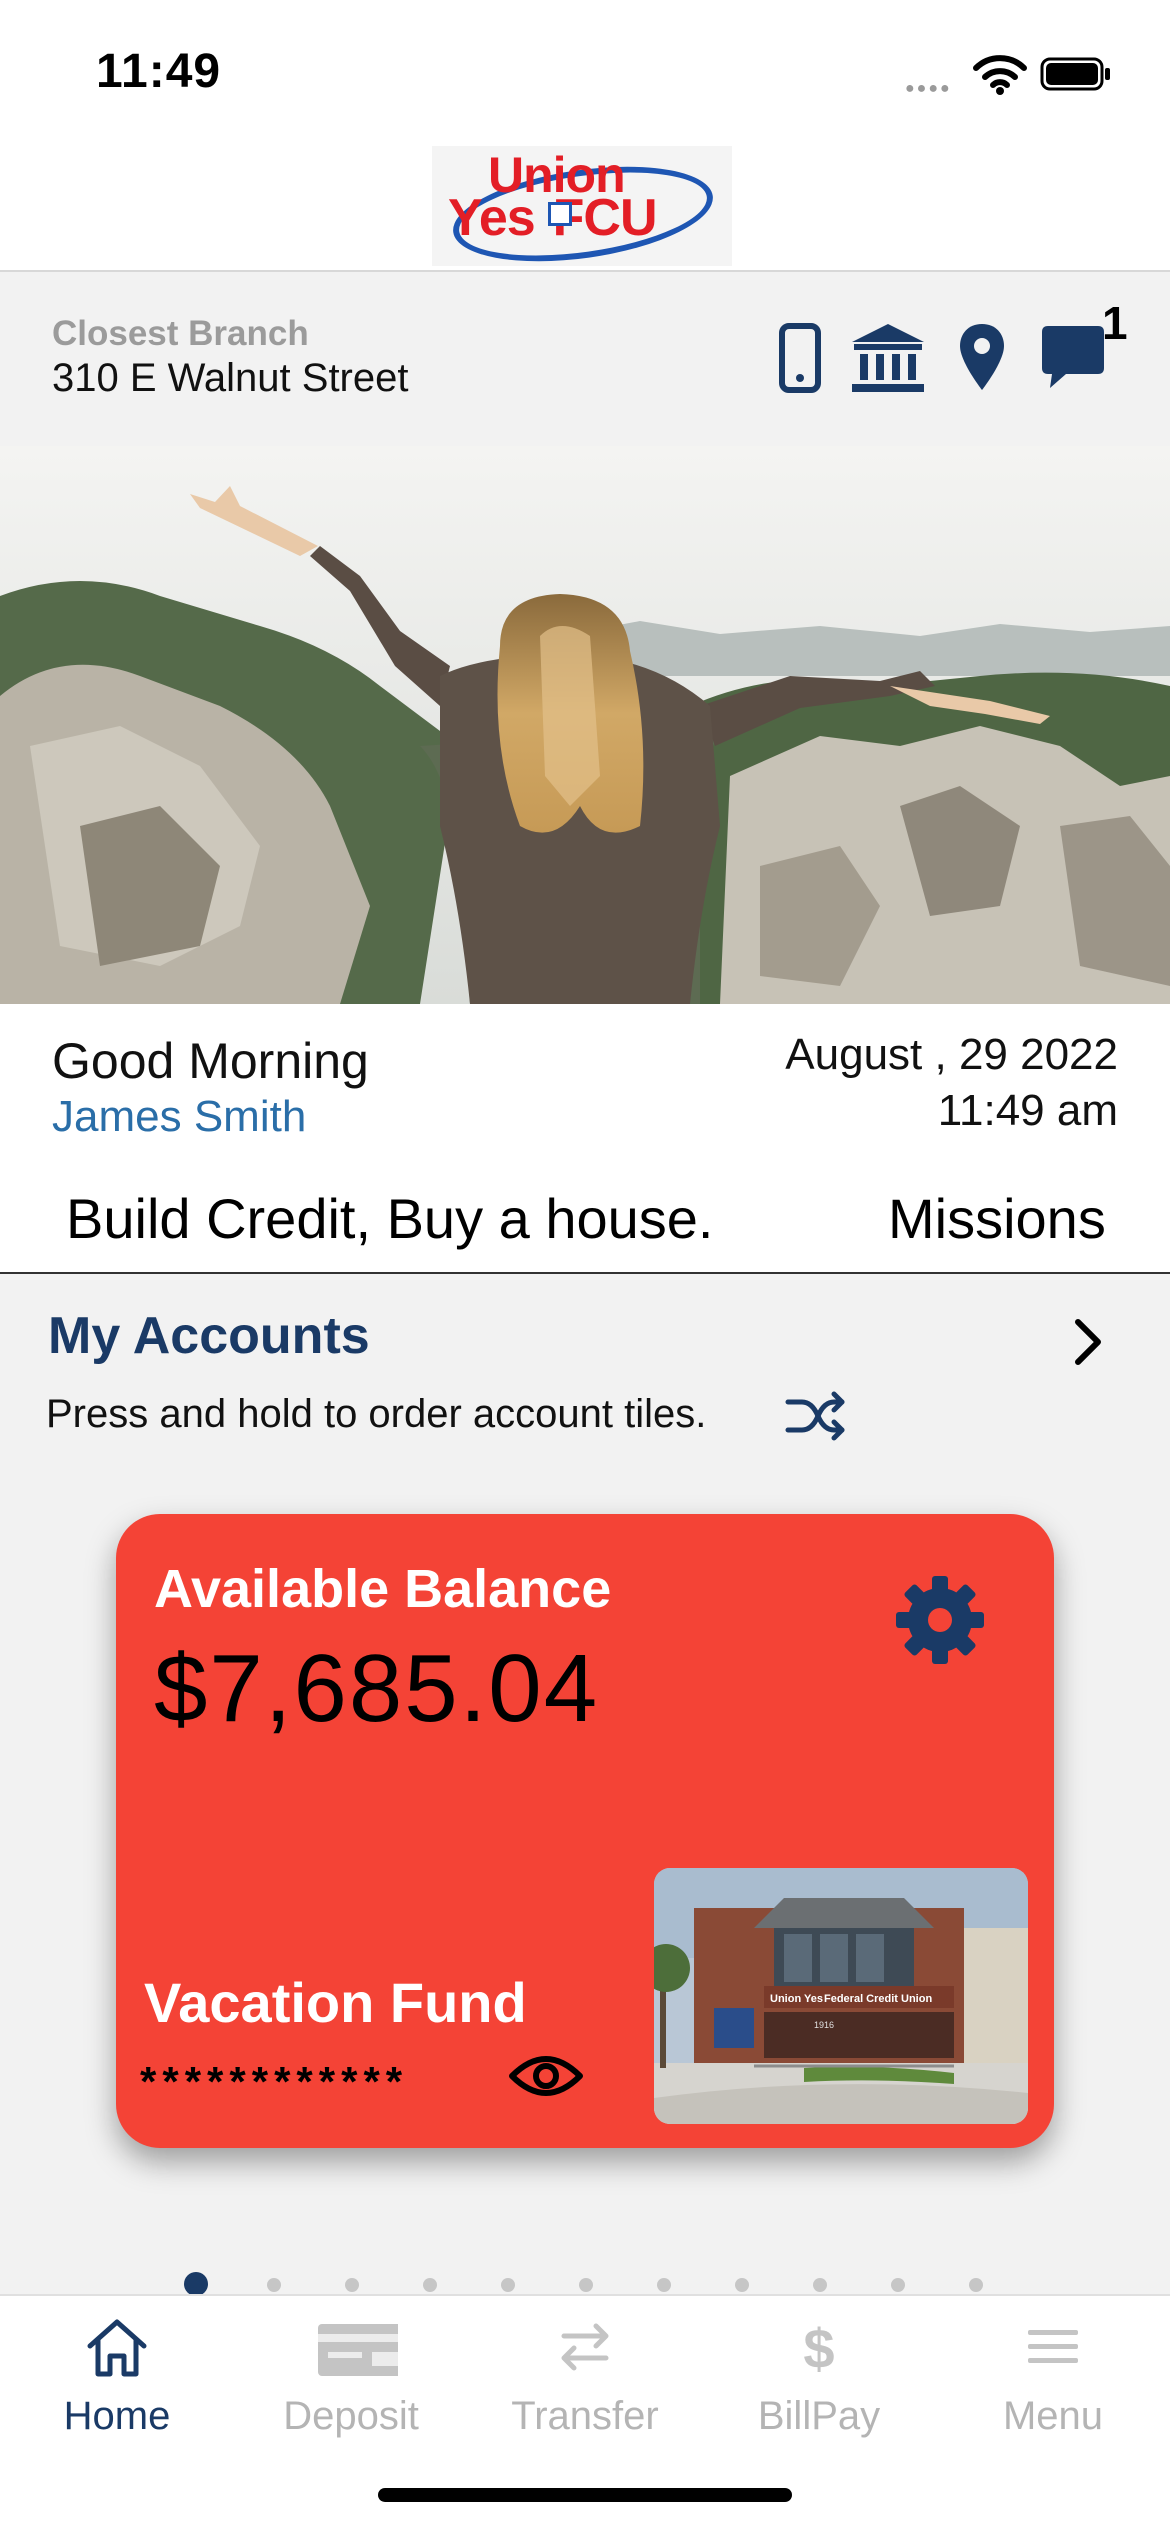 The height and width of the screenshot is (2532, 1170). I want to click on logo-checkbox-icon, so click(560, 214).